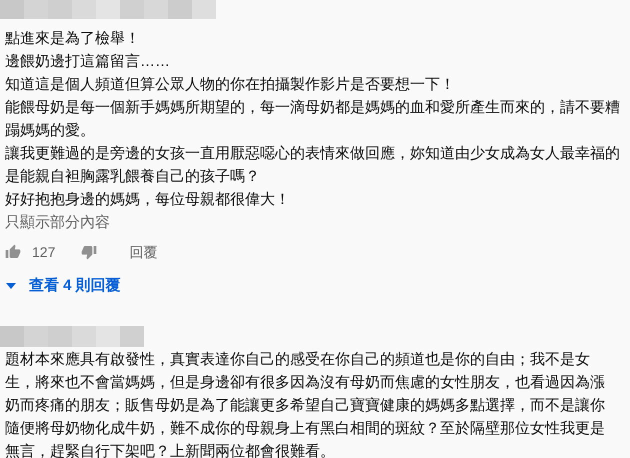 Image resolution: width=630 pixels, height=458 pixels. I want to click on comment-text: 知道這是個人頻道但算公眾人物的你在拍攝製作影片是否要想一下！, so click(230, 85).